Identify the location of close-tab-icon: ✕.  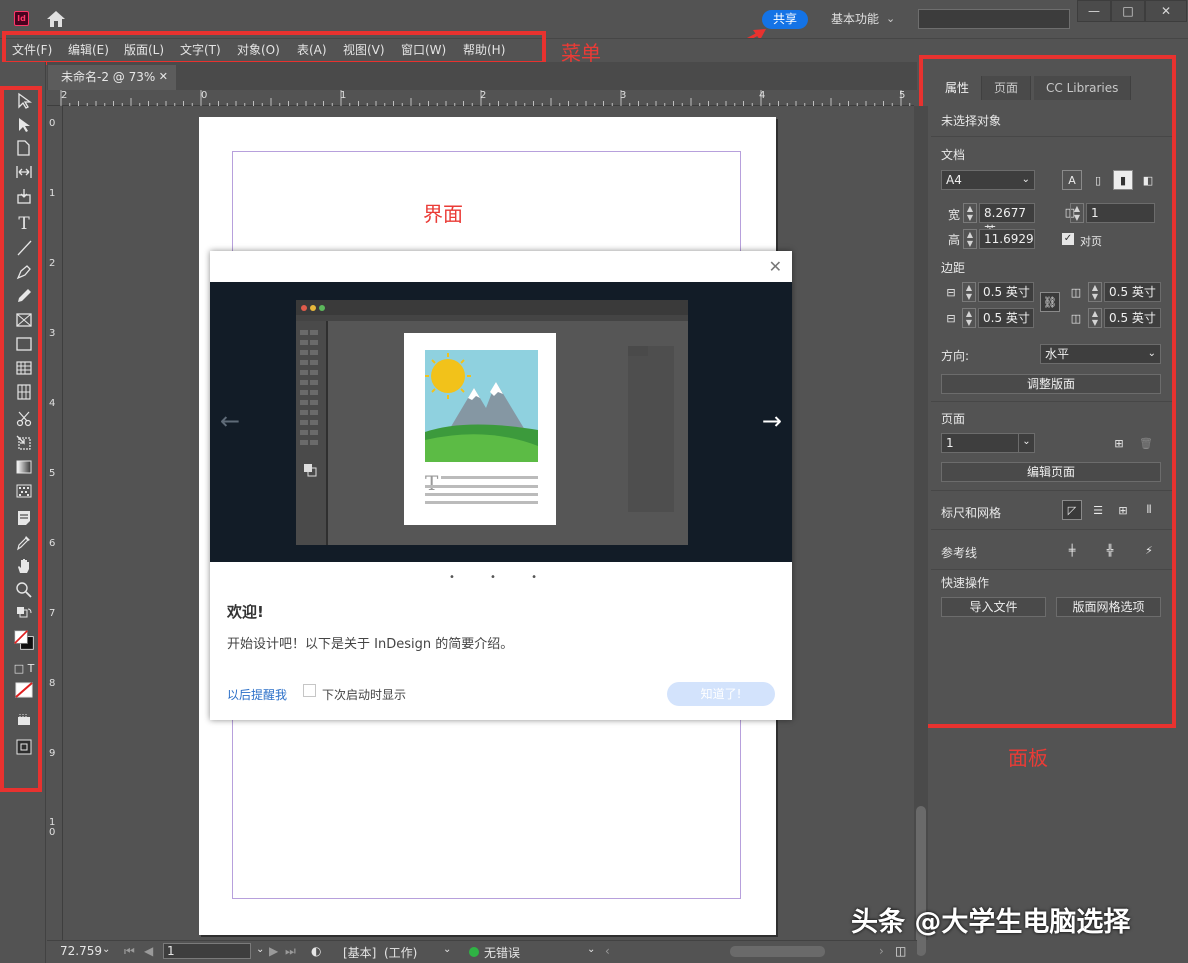
(163, 77).